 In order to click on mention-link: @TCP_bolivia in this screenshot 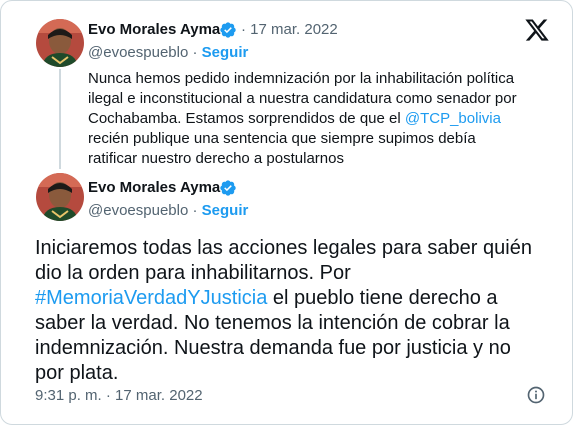, I will do `click(453, 118)`.